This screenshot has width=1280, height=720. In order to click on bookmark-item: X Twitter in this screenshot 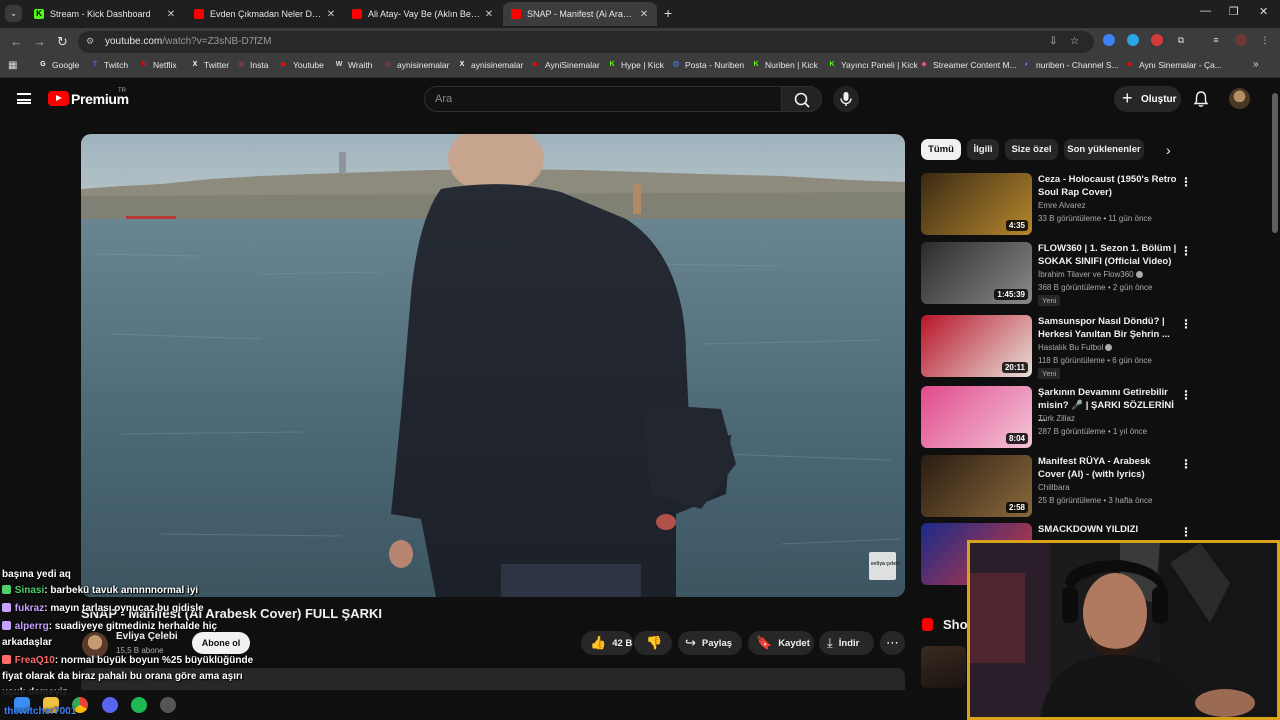, I will do `click(209, 65)`.